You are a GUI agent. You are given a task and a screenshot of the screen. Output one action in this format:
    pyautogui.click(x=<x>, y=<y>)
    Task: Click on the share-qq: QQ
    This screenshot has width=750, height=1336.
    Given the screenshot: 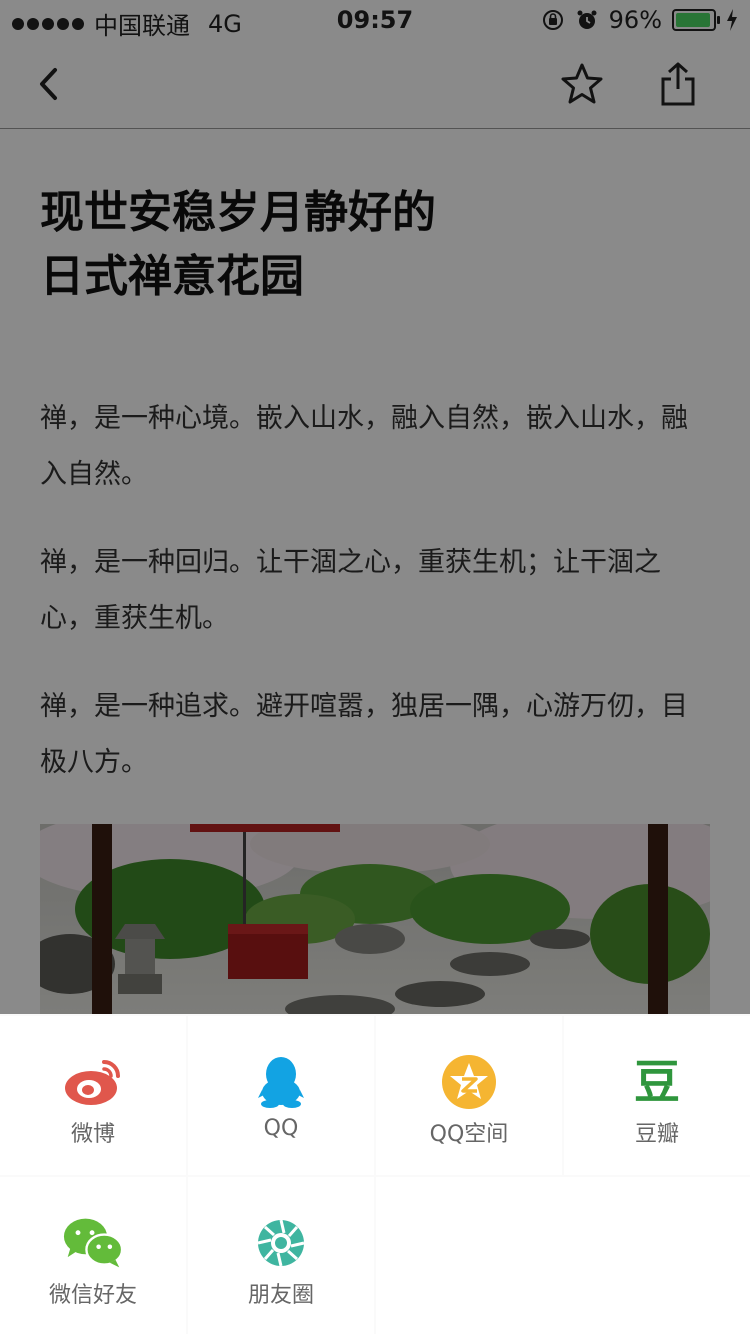 What is the action you would take?
    pyautogui.click(x=281, y=1095)
    